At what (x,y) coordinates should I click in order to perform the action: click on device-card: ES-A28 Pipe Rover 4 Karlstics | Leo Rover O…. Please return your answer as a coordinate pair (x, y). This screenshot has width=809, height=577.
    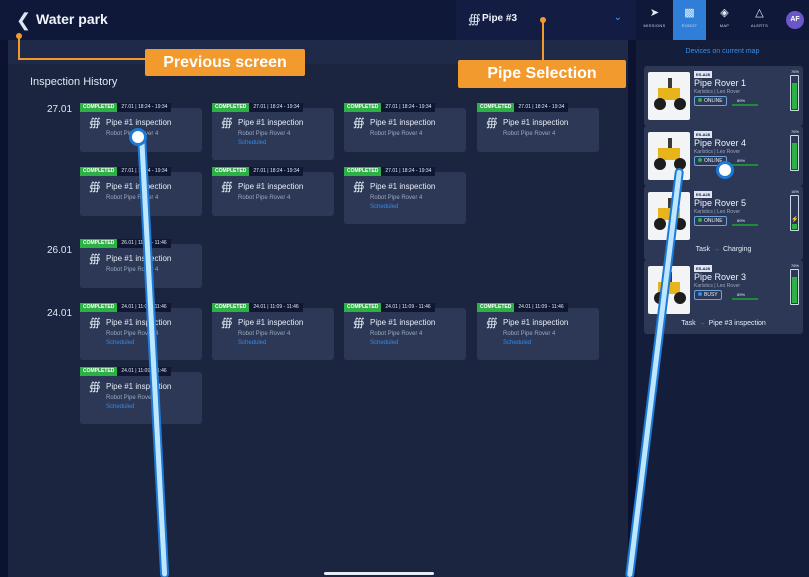
    Looking at the image, I should click on (723, 156).